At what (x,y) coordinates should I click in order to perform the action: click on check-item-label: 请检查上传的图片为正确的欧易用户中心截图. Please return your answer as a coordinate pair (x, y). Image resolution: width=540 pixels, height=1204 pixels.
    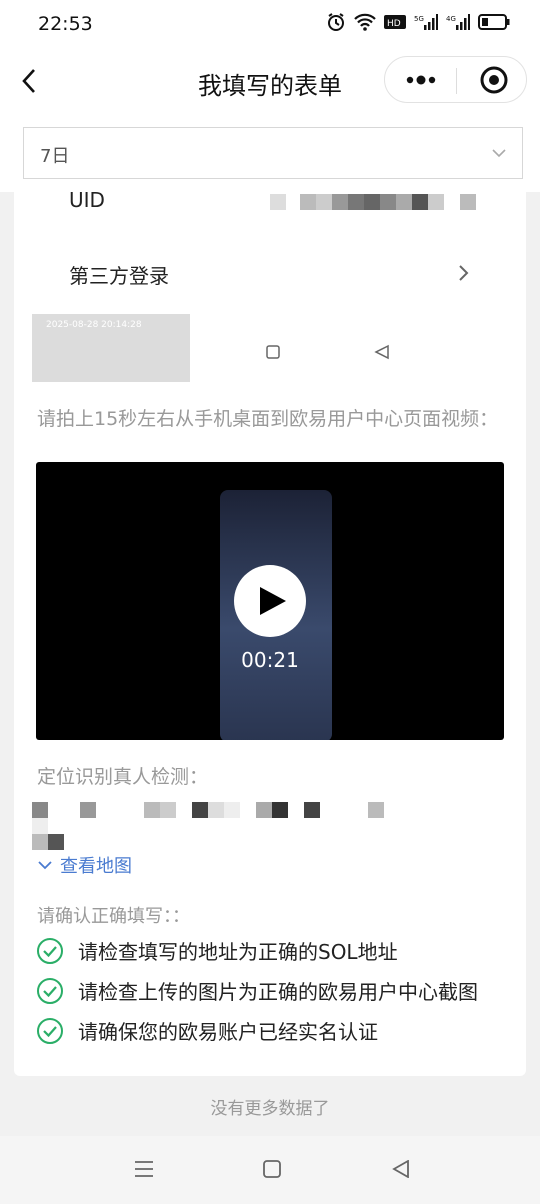
    Looking at the image, I should click on (278, 992).